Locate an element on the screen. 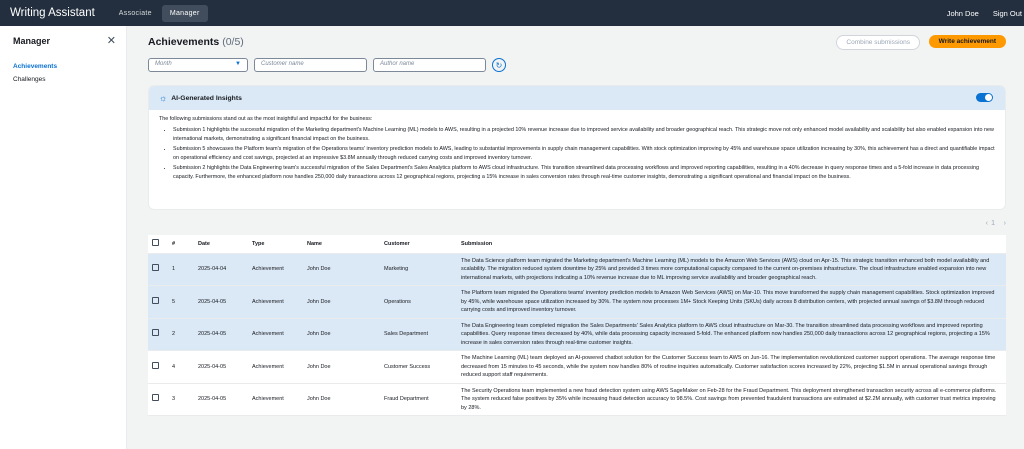 The height and width of the screenshot is (449, 1024). lightbulb-icon: ☼ is located at coordinates (163, 98).